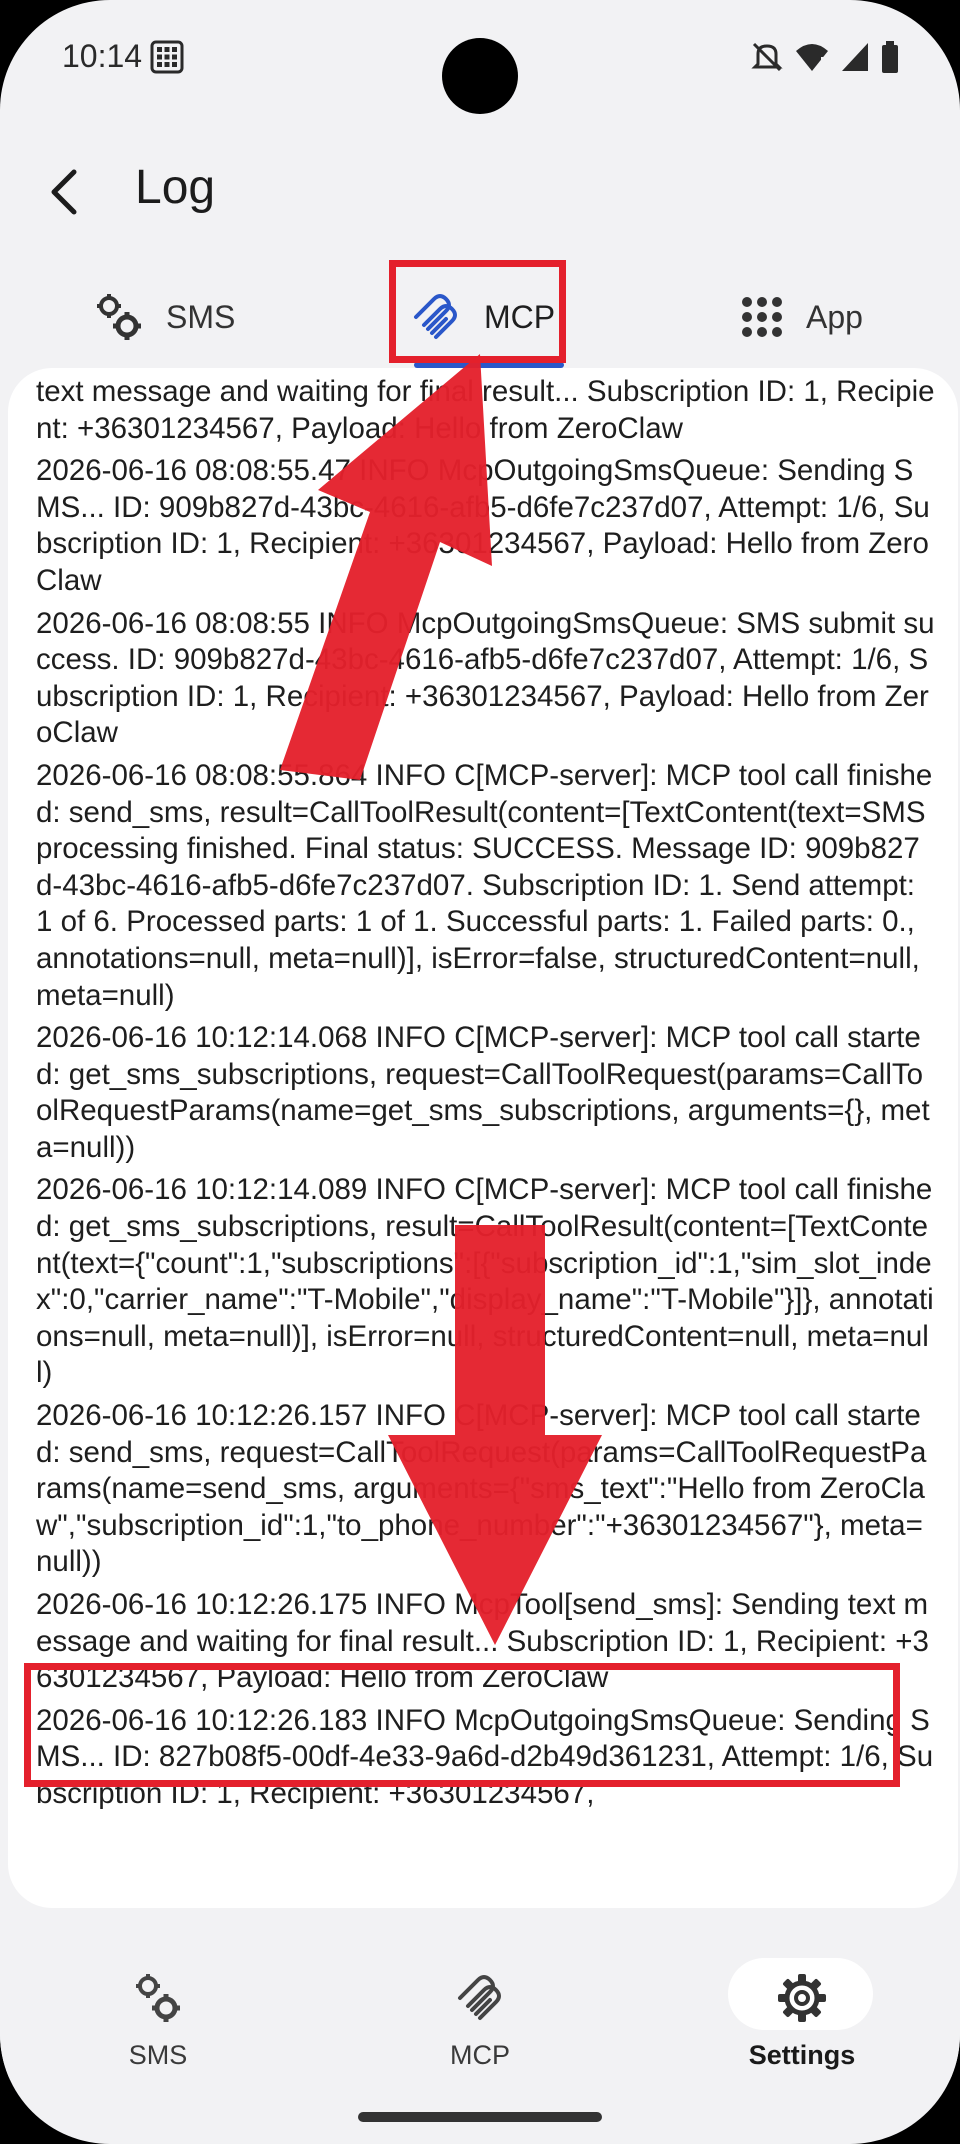  Describe the element at coordinates (834, 316) in the screenshot. I see `tab-app-label: App` at that location.